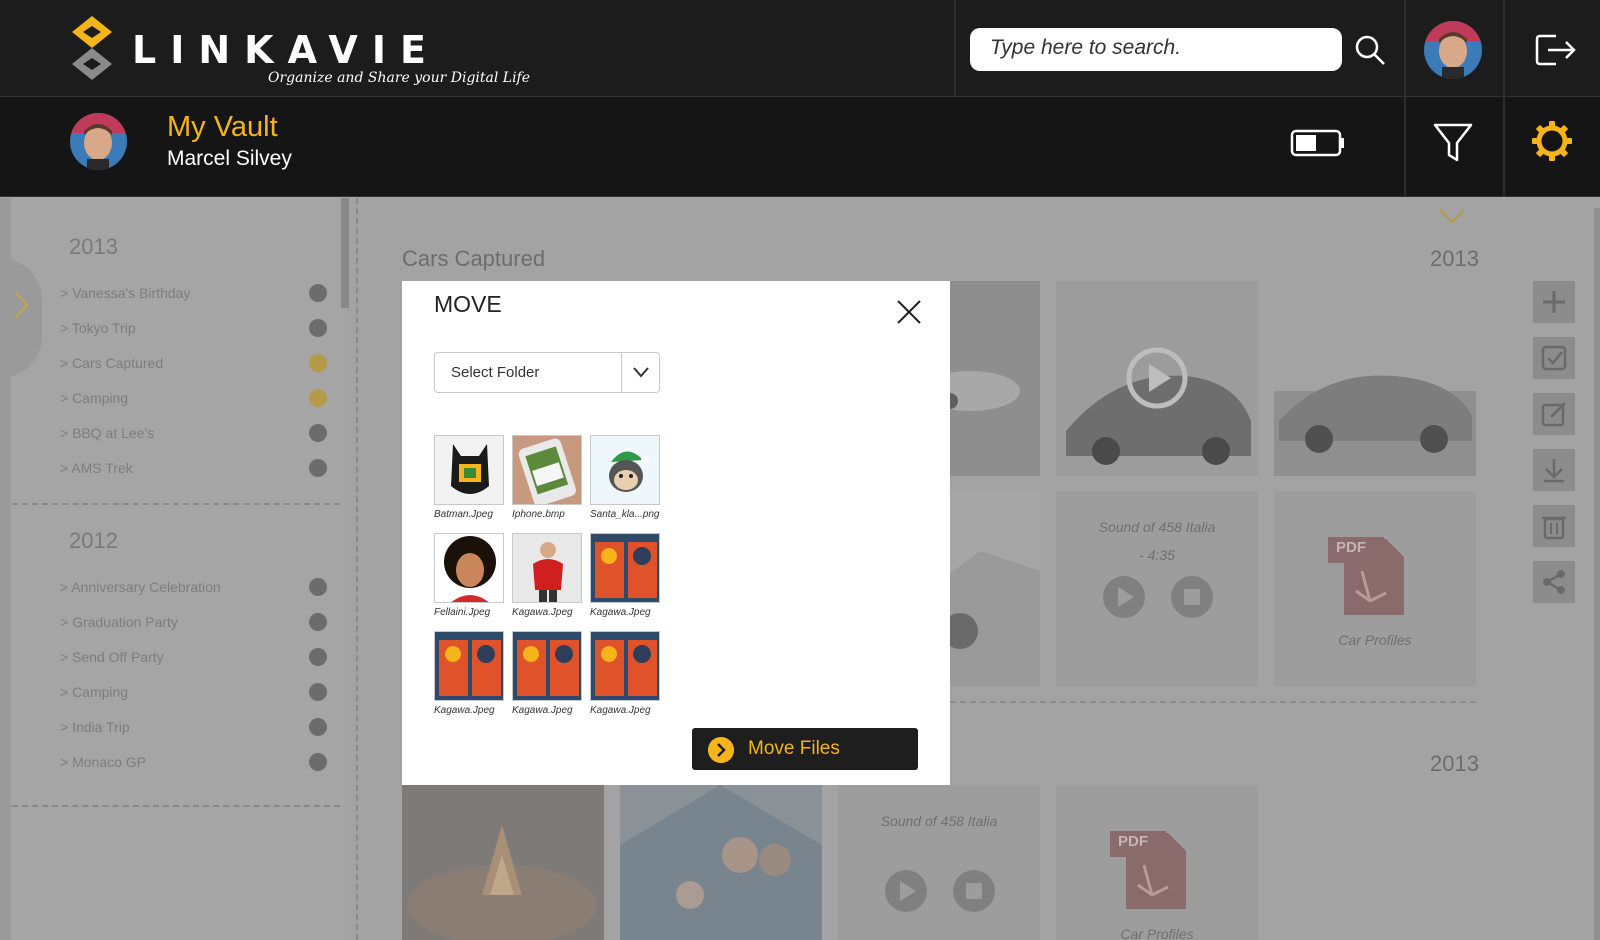 This screenshot has height=940, width=1600. I want to click on sidebar-item-label: > Anniversary Celebration, so click(140, 587).